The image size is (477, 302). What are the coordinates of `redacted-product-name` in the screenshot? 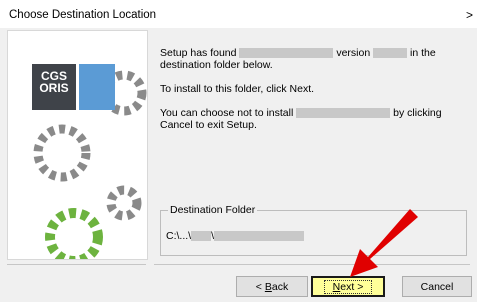 It's located at (286, 53).